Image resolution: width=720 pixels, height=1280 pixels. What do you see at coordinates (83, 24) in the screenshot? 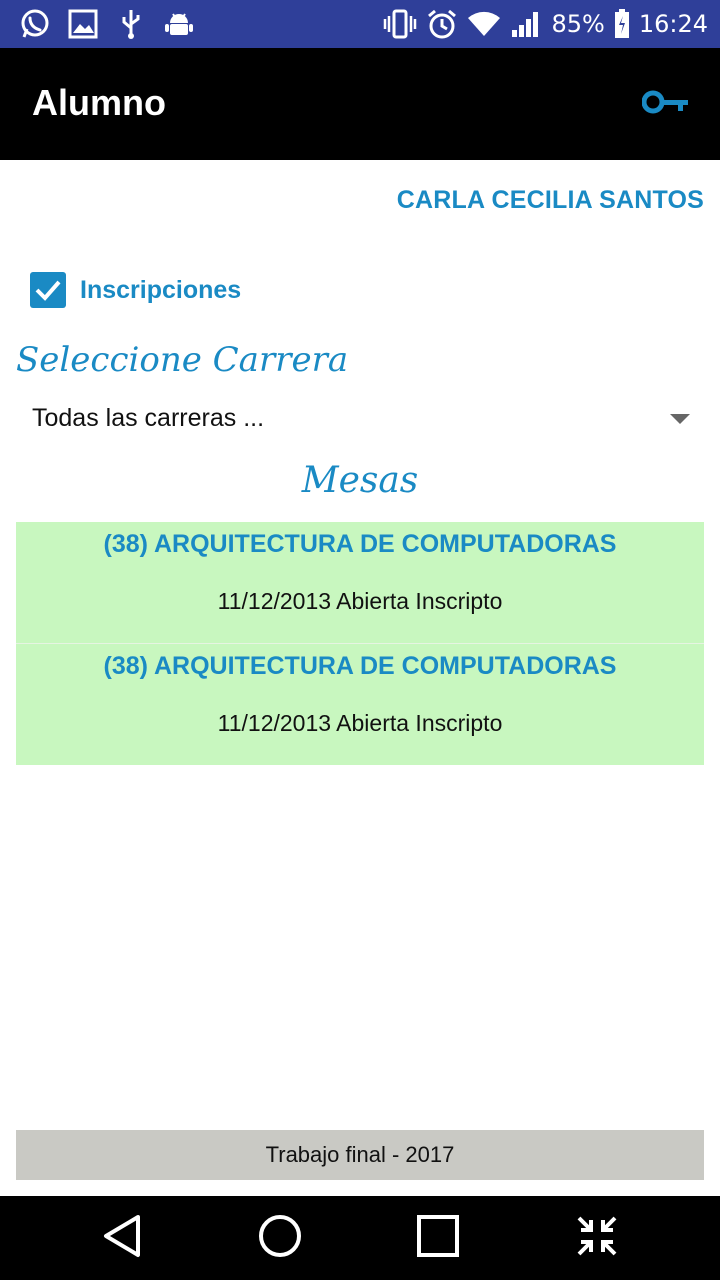
I see `gallery-icon` at bounding box center [83, 24].